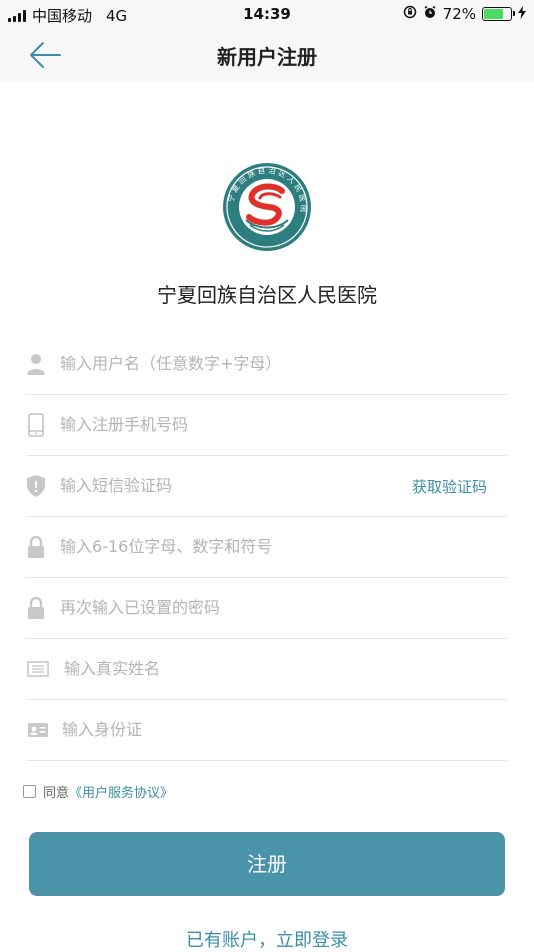 The image size is (534, 952). Describe the element at coordinates (36, 486) in the screenshot. I see `shield-icon` at that location.